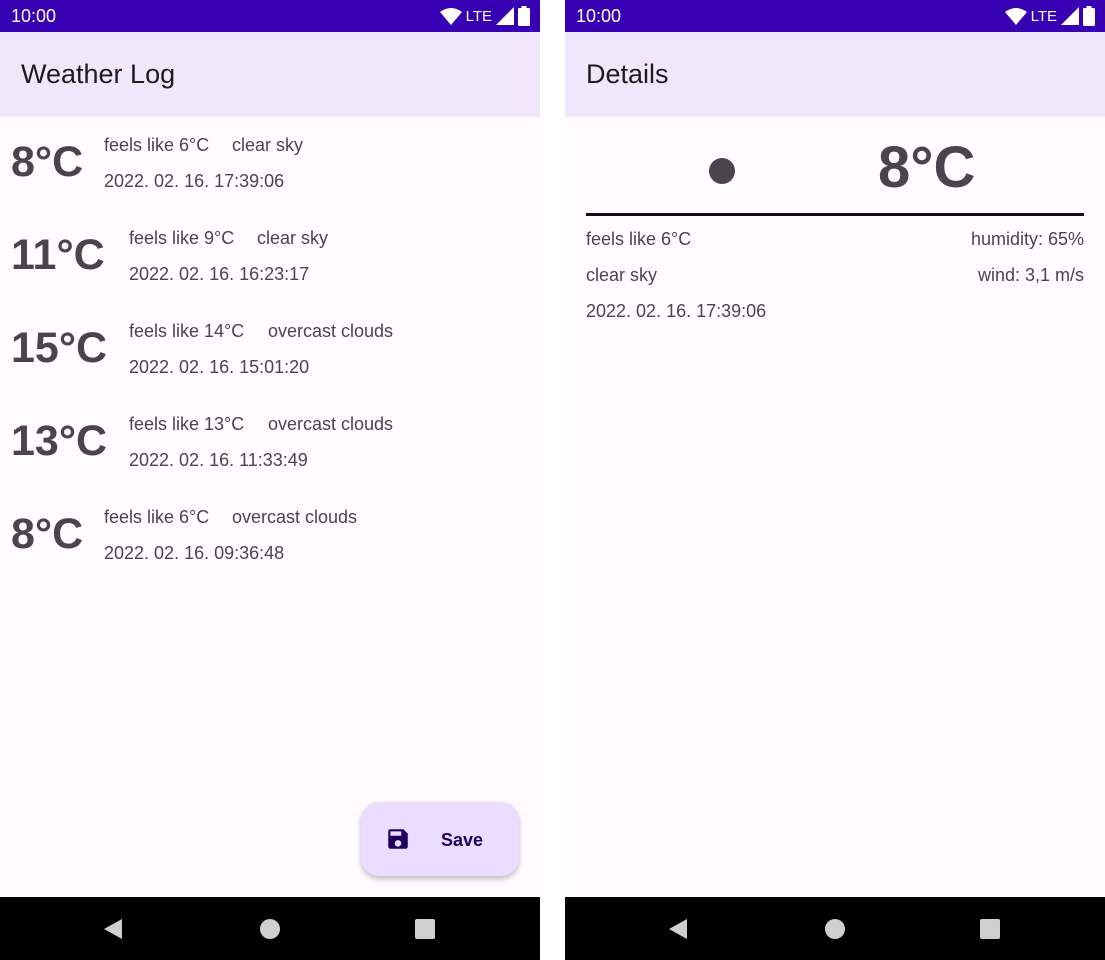  What do you see at coordinates (58, 255) in the screenshot?
I see `log-temperature: 11°C` at bounding box center [58, 255].